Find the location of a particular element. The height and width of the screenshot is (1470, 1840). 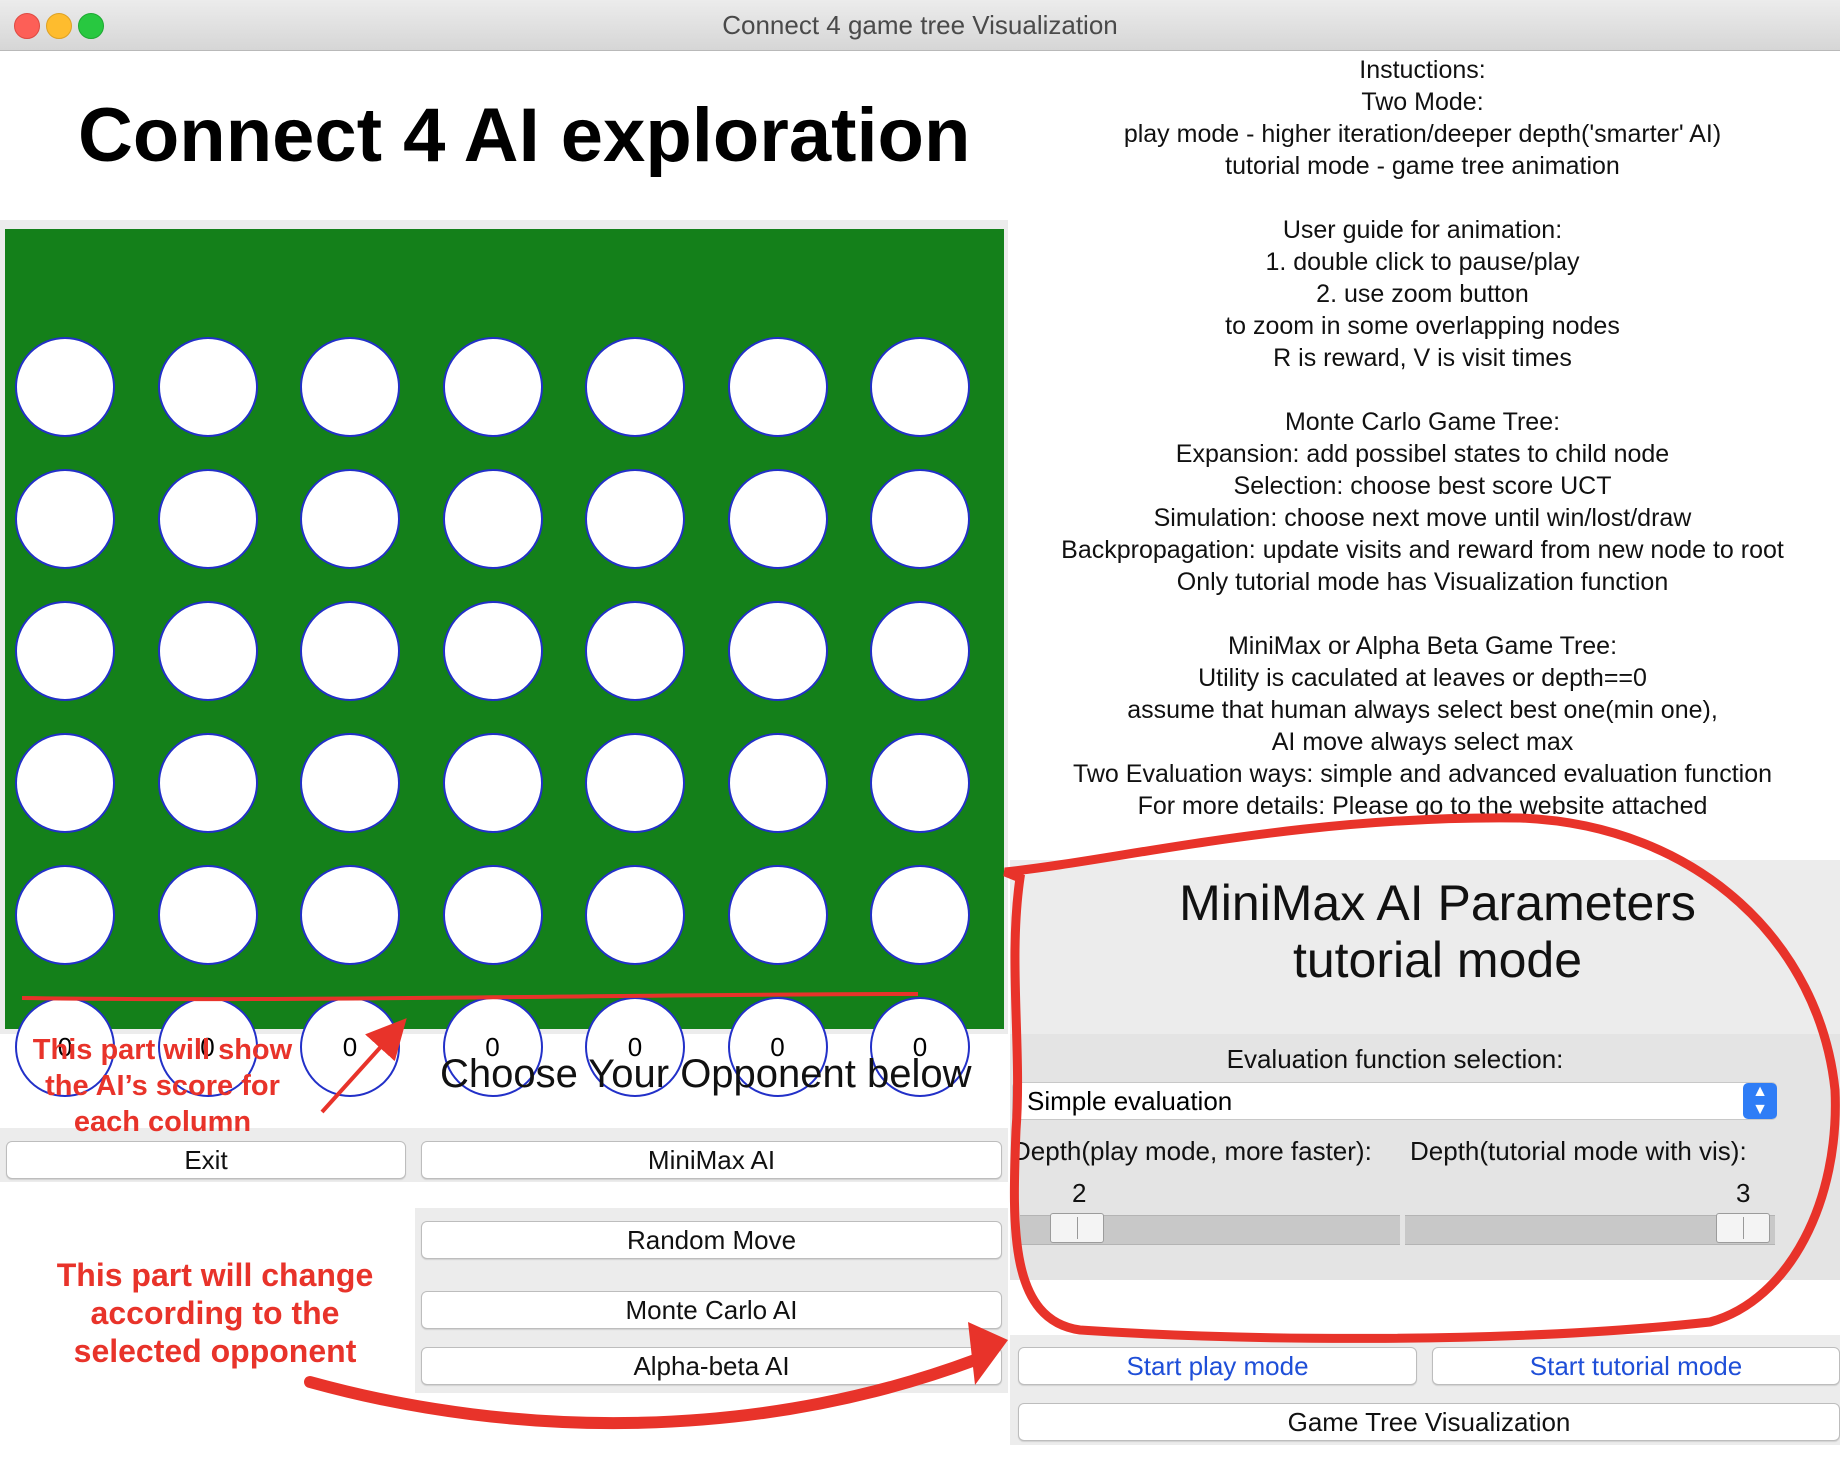

opponent-arrowhead is located at coordinates (988, 1353).